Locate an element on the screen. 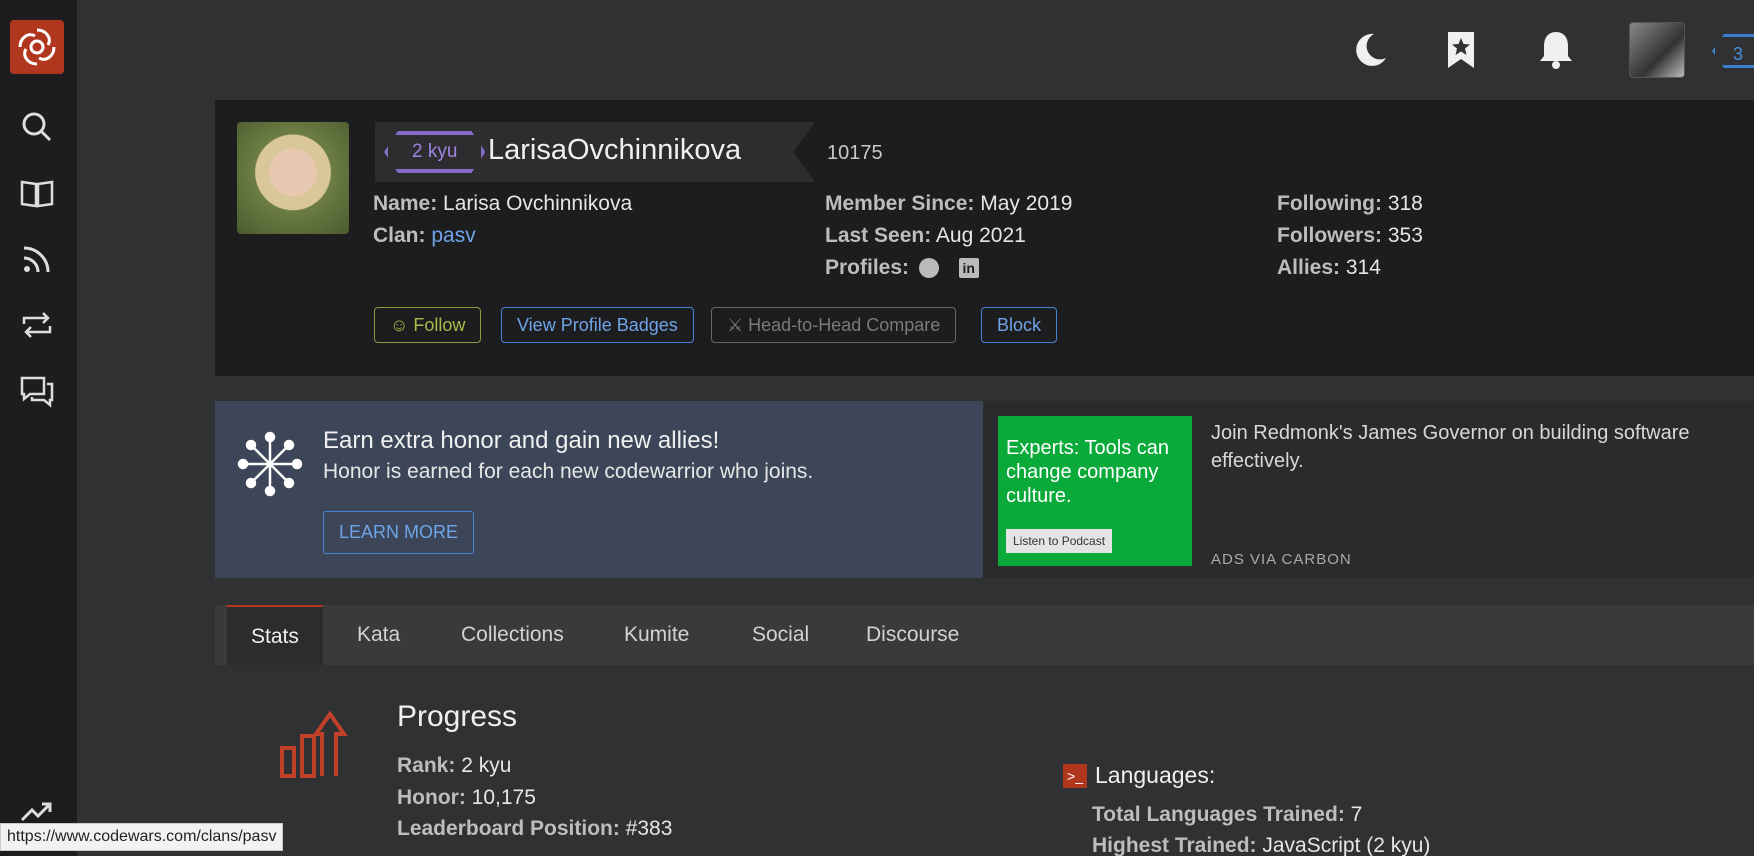 The width and height of the screenshot is (1754, 856). honor-score: 10175 is located at coordinates (855, 153).